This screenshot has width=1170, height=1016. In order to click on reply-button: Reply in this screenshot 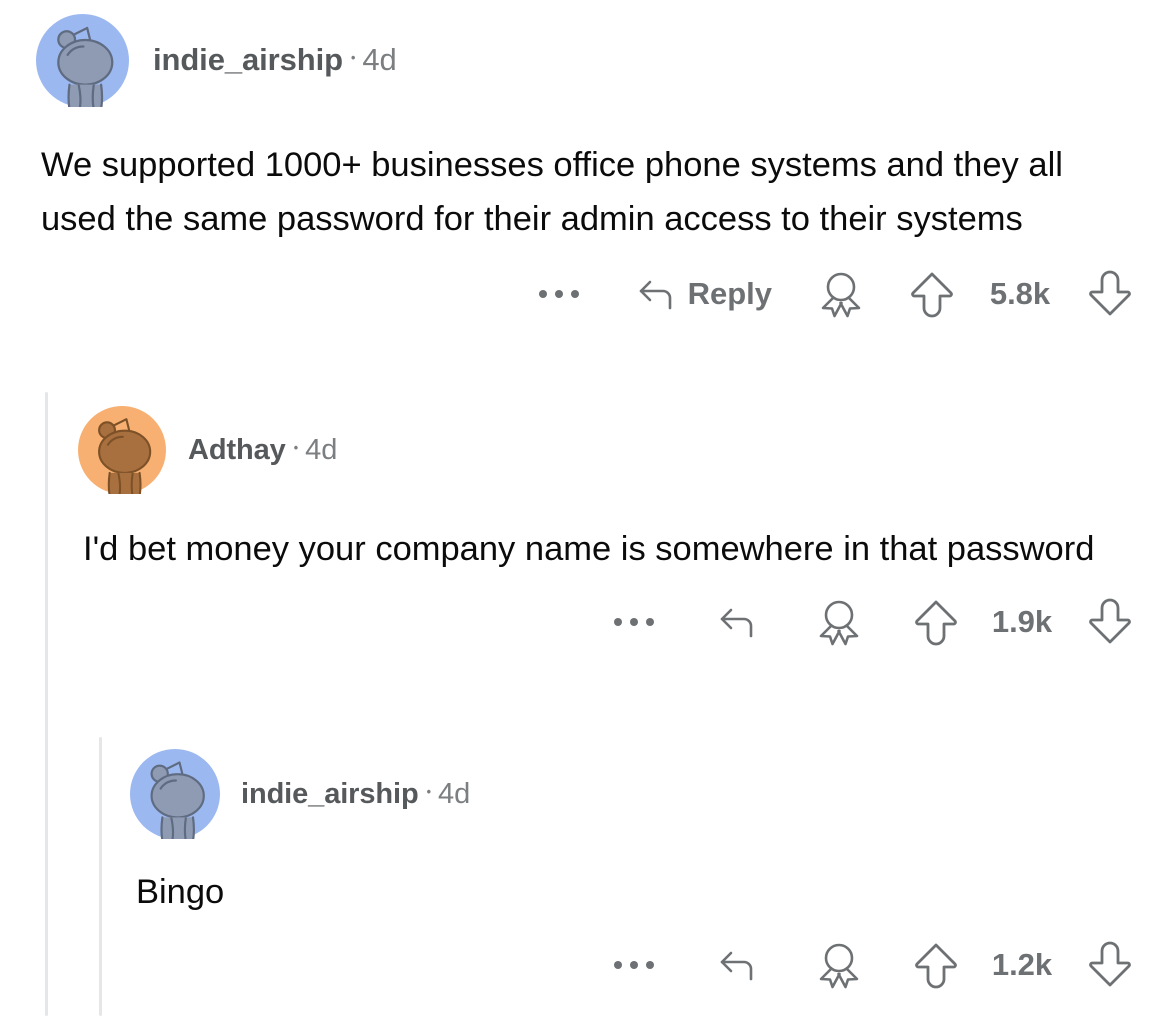, I will do `click(704, 294)`.